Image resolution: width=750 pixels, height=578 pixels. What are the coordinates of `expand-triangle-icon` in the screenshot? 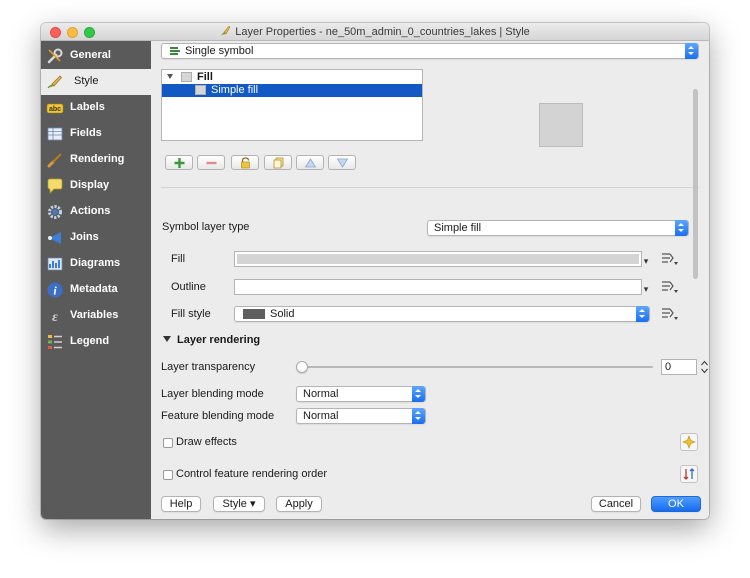 It's located at (167, 339).